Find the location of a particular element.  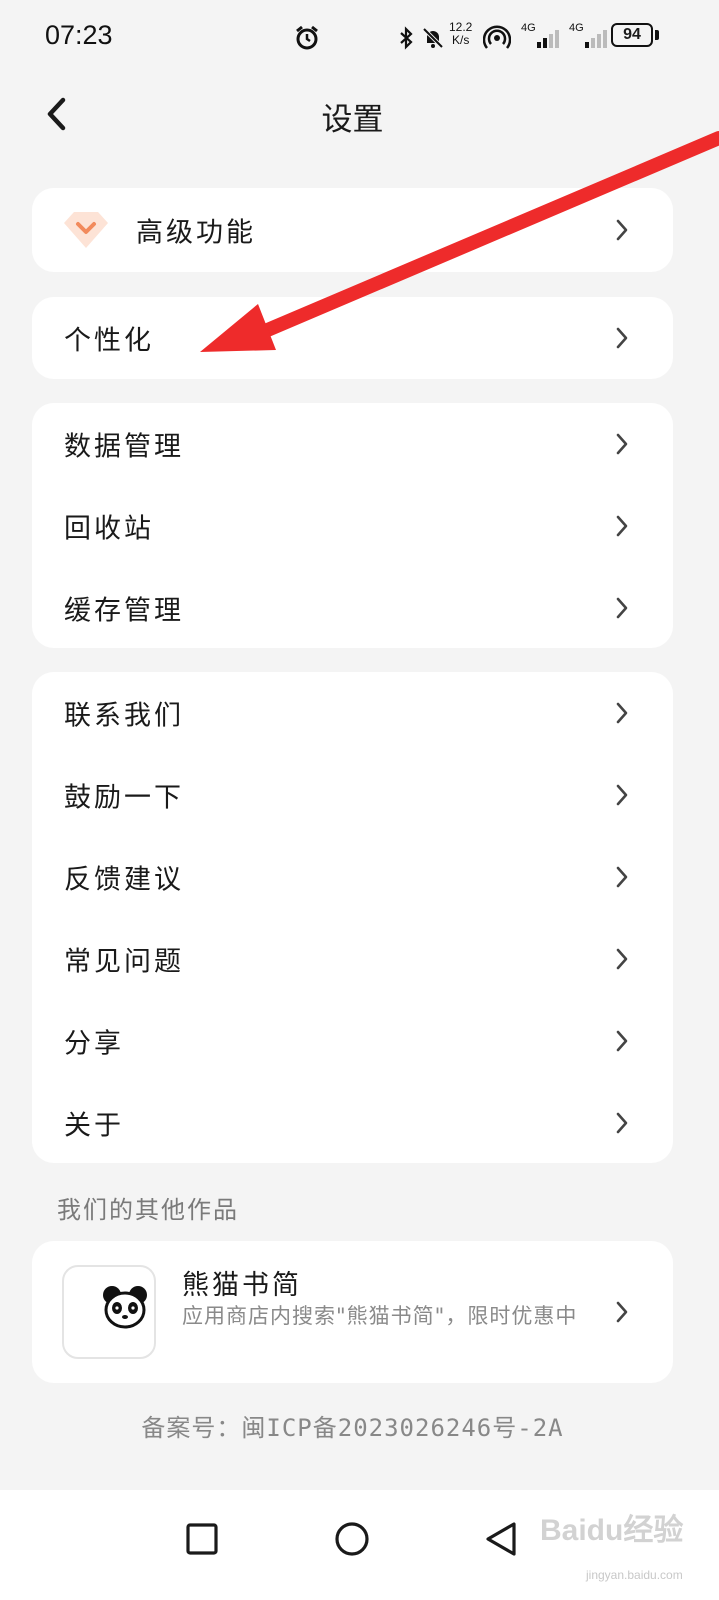

menu-item-faq: 常见问题 is located at coordinates (352, 959).